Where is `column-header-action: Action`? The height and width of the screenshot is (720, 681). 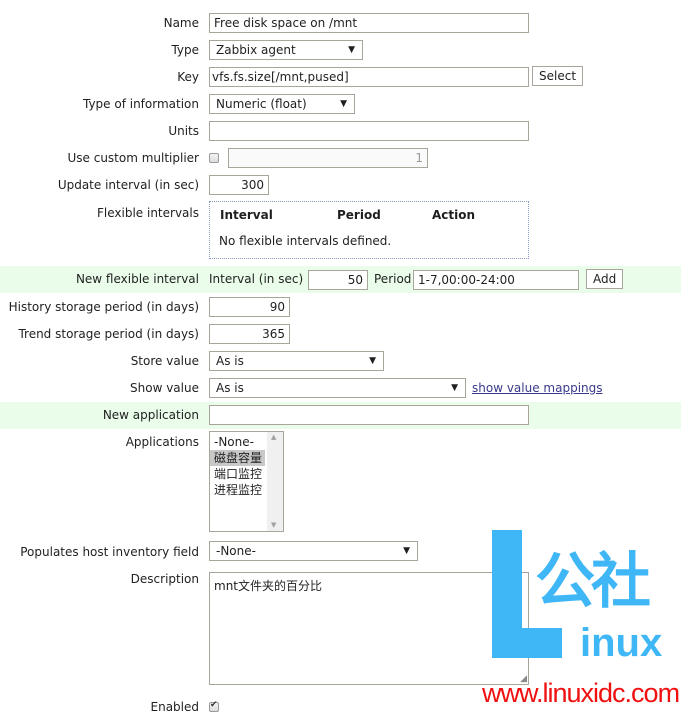
column-header-action: Action is located at coordinates (454, 215).